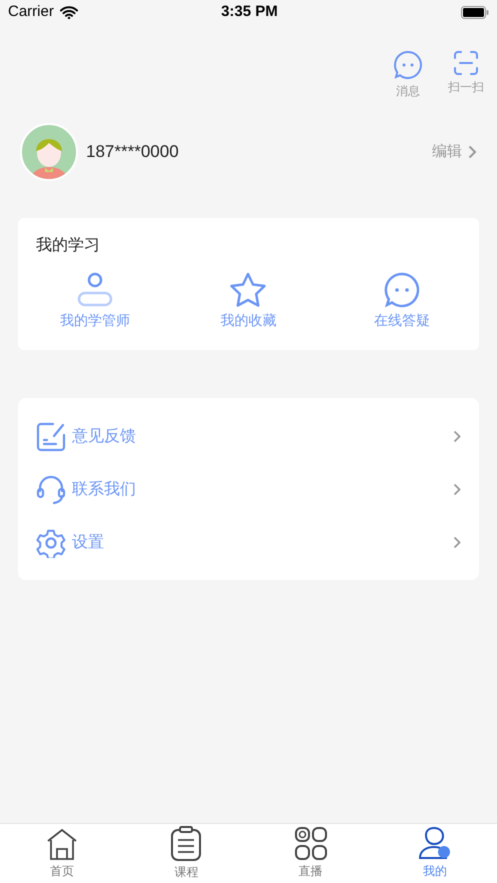 This screenshot has width=497, height=883. I want to click on wifi-icon, so click(69, 12).